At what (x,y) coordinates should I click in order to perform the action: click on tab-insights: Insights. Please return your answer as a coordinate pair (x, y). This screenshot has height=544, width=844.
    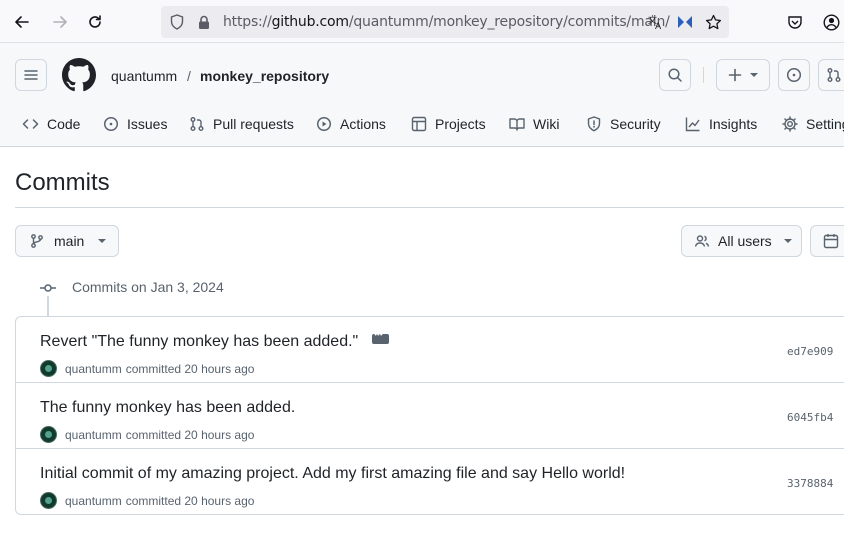
    Looking at the image, I should click on (721, 124).